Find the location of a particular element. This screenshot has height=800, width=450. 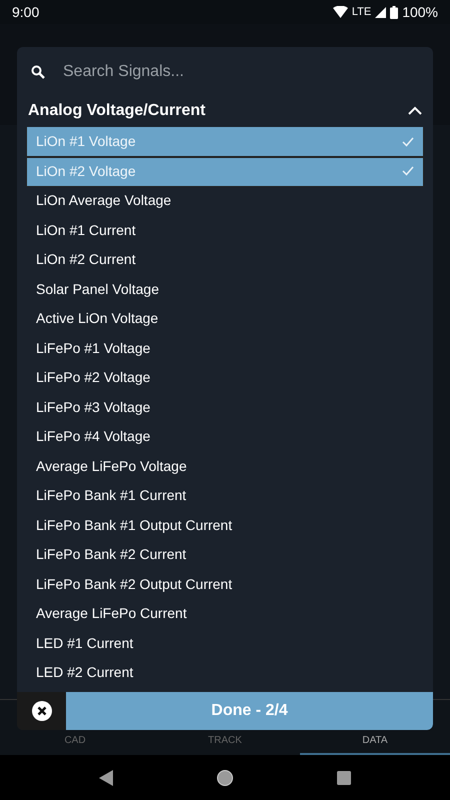

clock: 9:00 is located at coordinates (26, 12).